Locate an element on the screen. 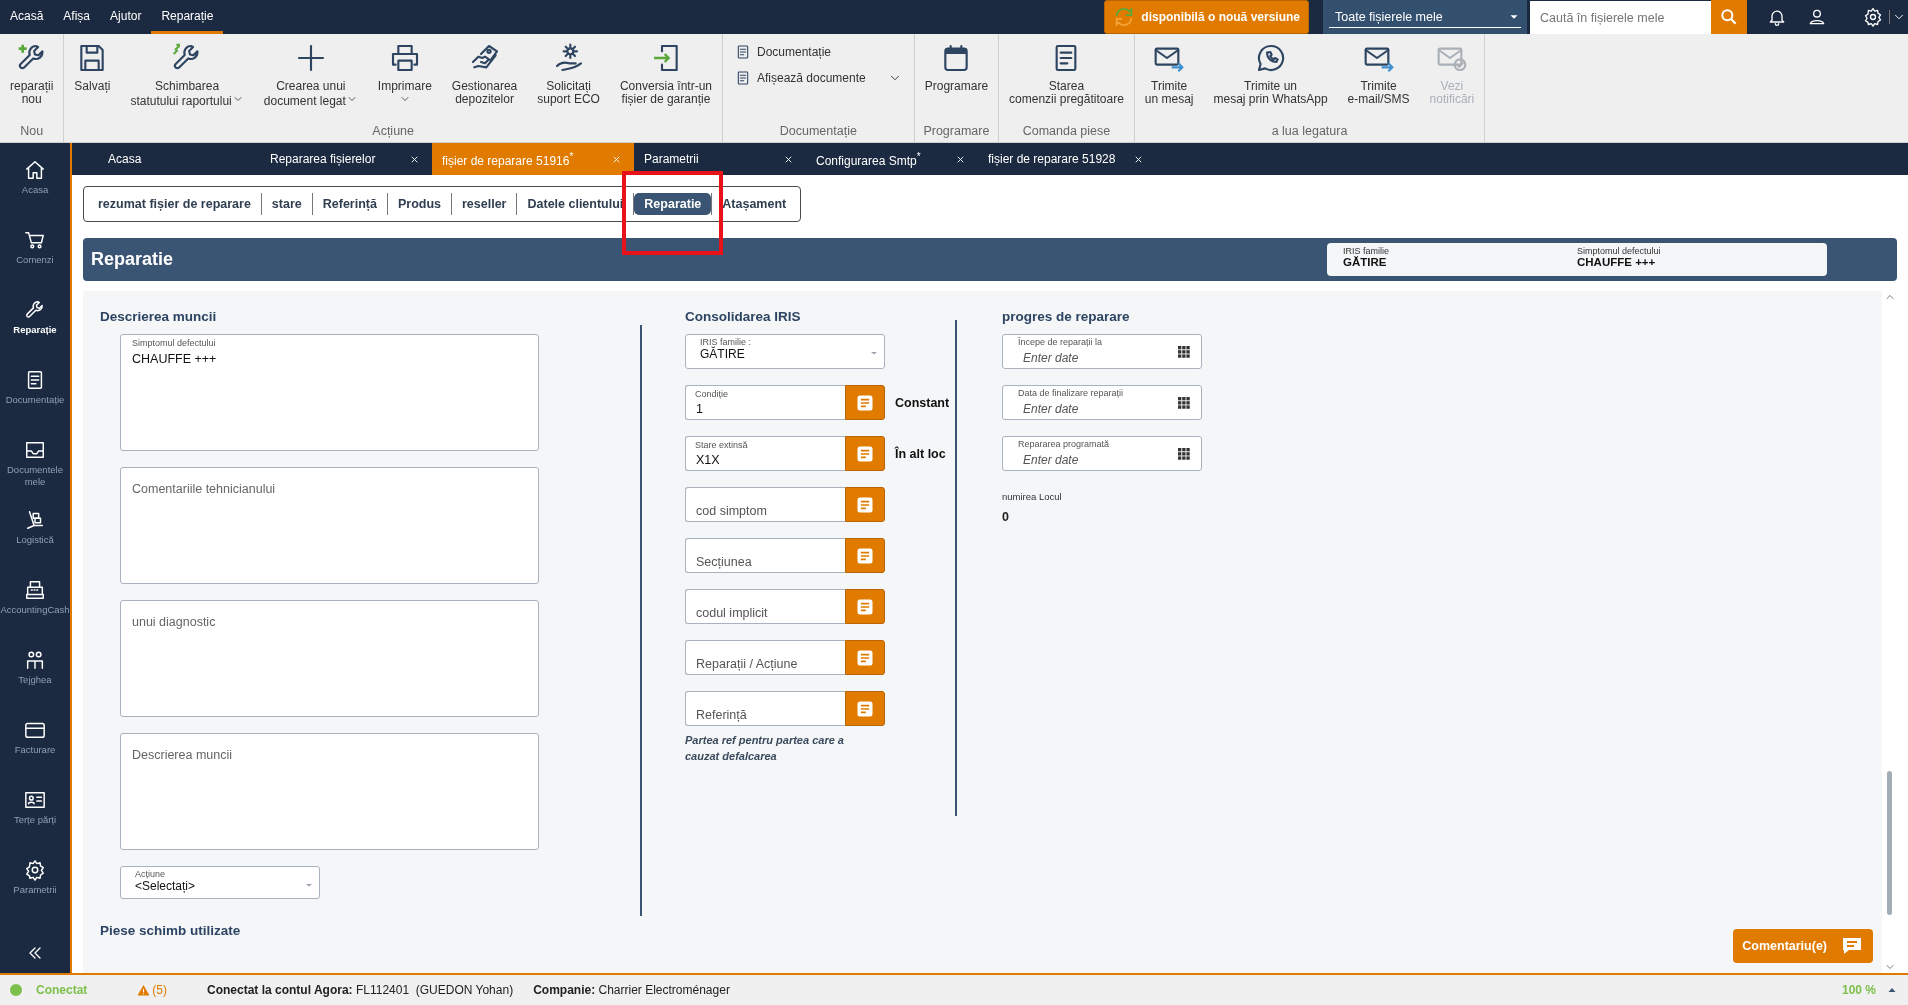  subtab: Datele clientului is located at coordinates (575, 204).